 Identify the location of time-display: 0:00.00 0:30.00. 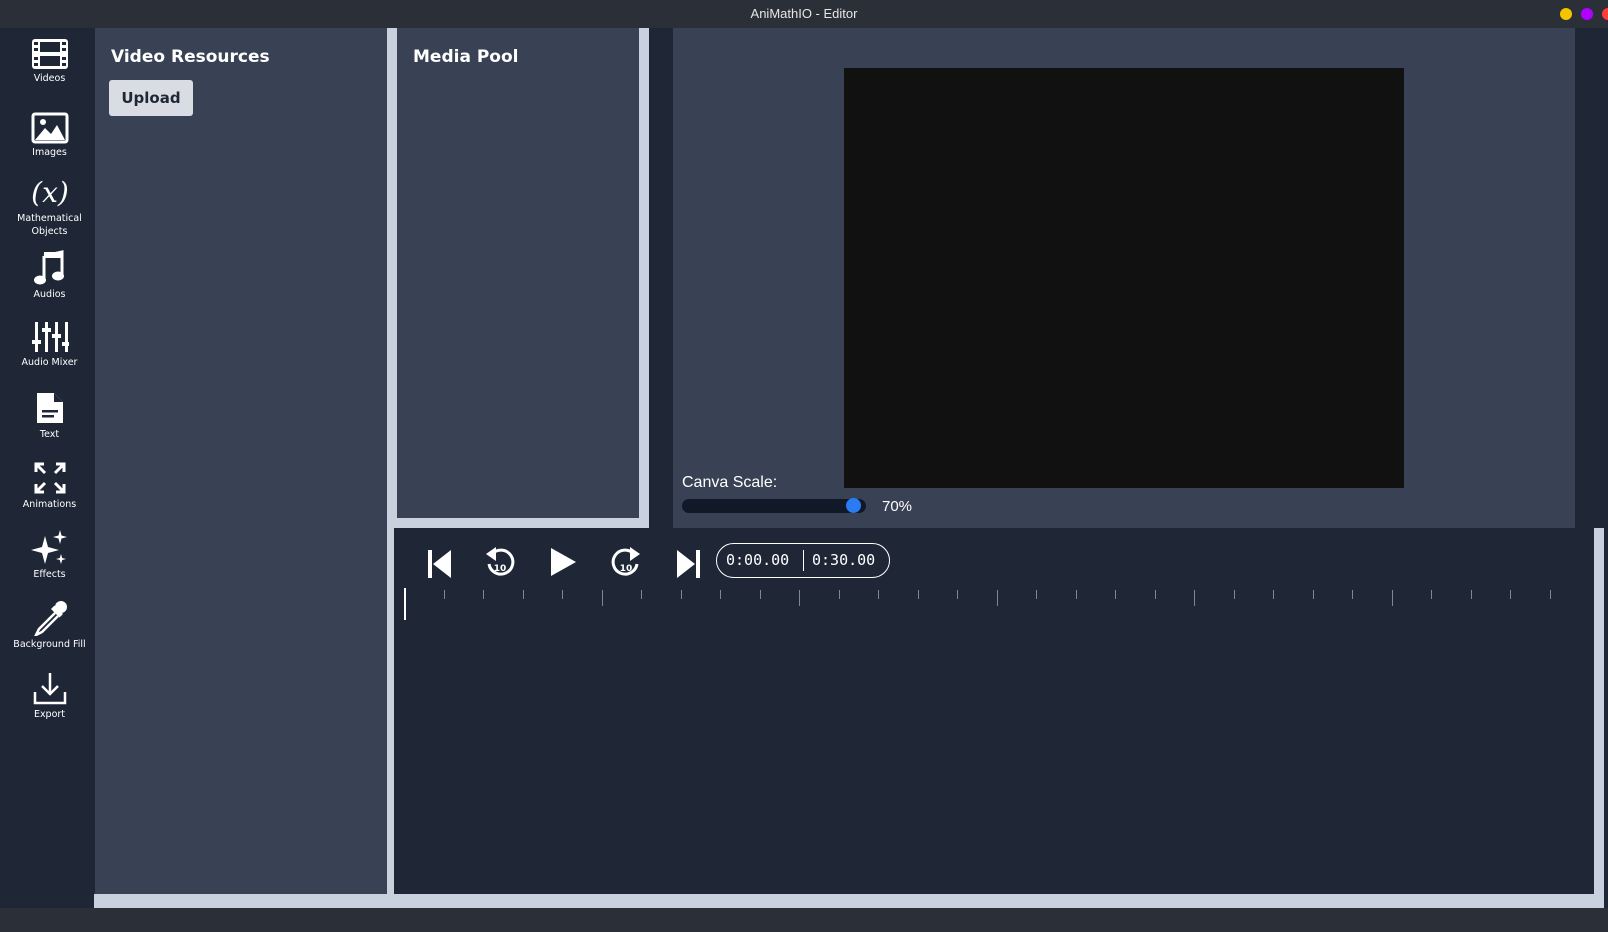
(803, 560).